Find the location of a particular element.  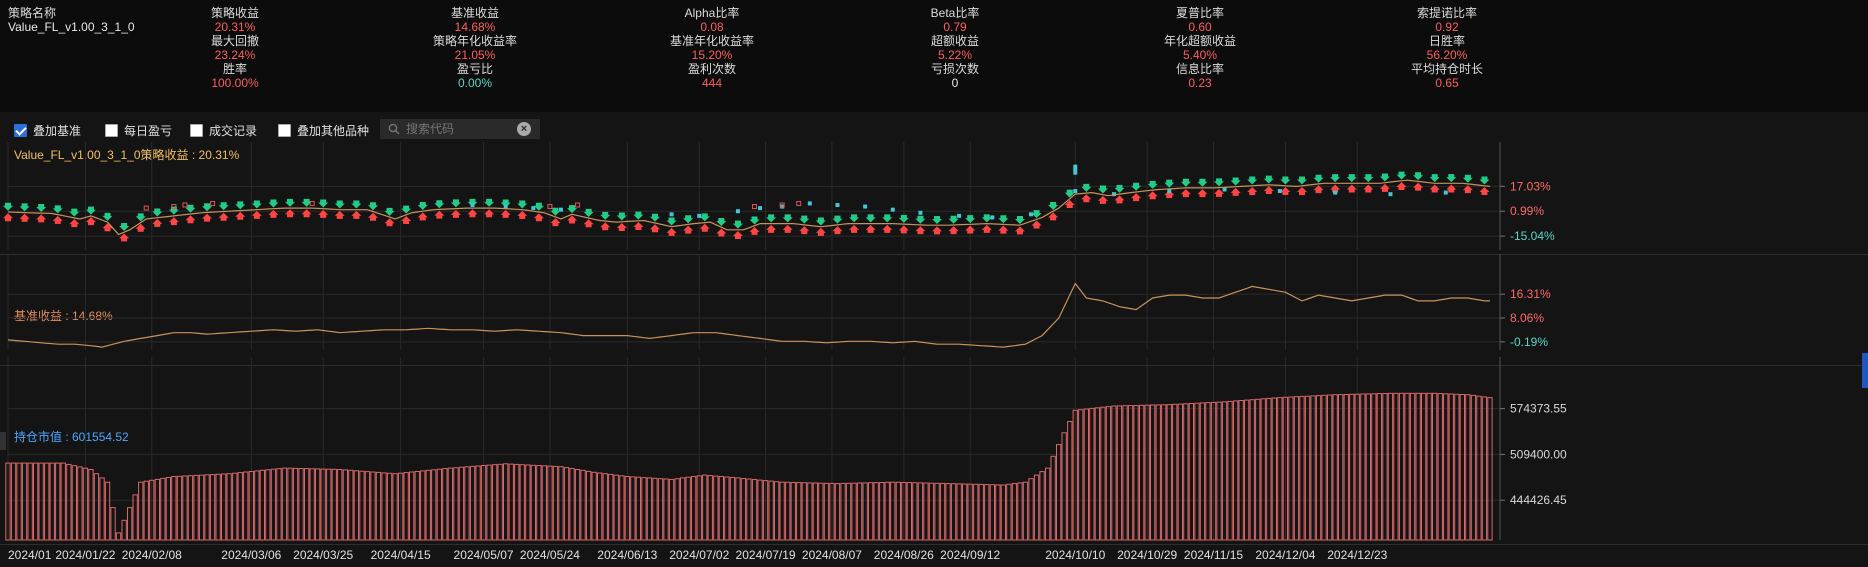

y-tick-label: 0.99% is located at coordinates (1527, 211).